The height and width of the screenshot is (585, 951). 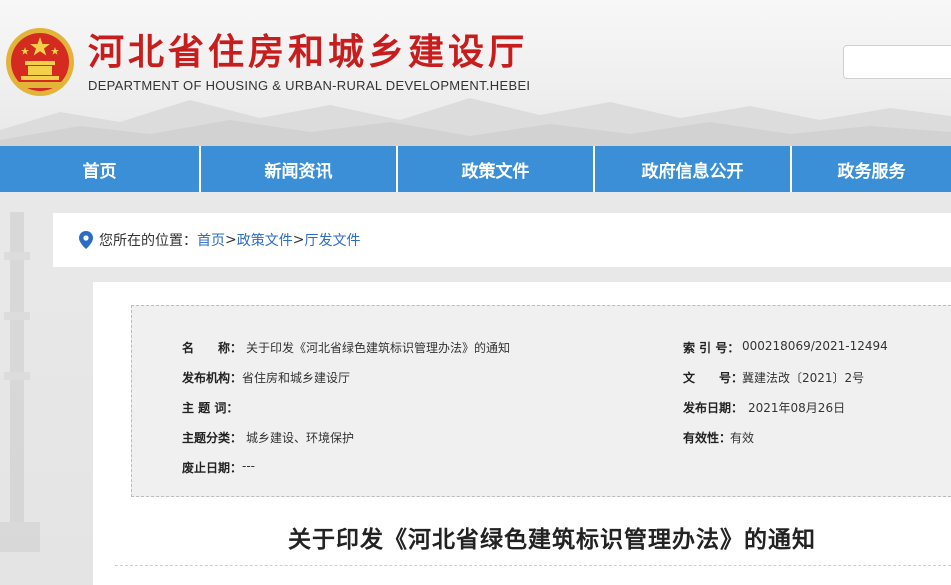 What do you see at coordinates (871, 169) in the screenshot?
I see `nav-item-services: 政务服务` at bounding box center [871, 169].